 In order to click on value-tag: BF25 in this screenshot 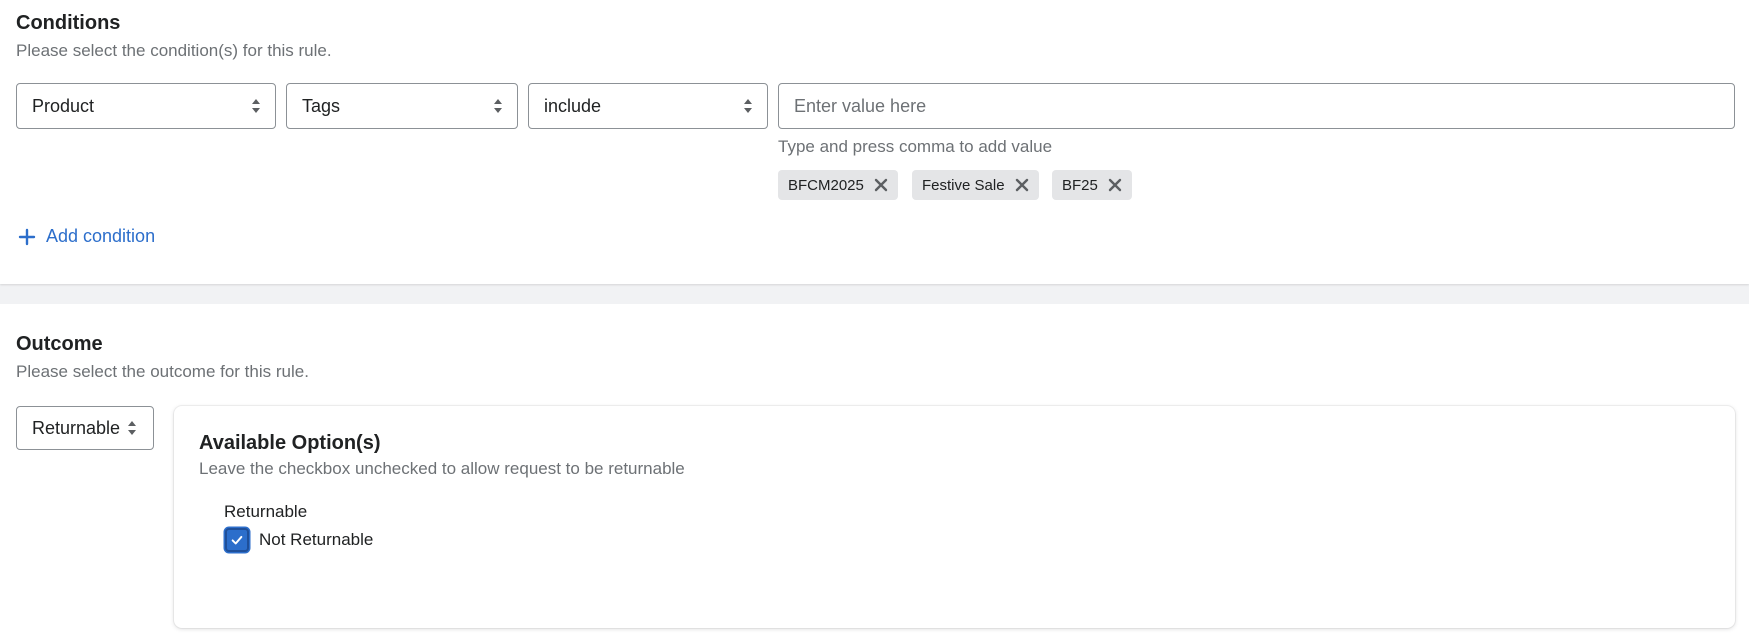, I will do `click(1092, 185)`.